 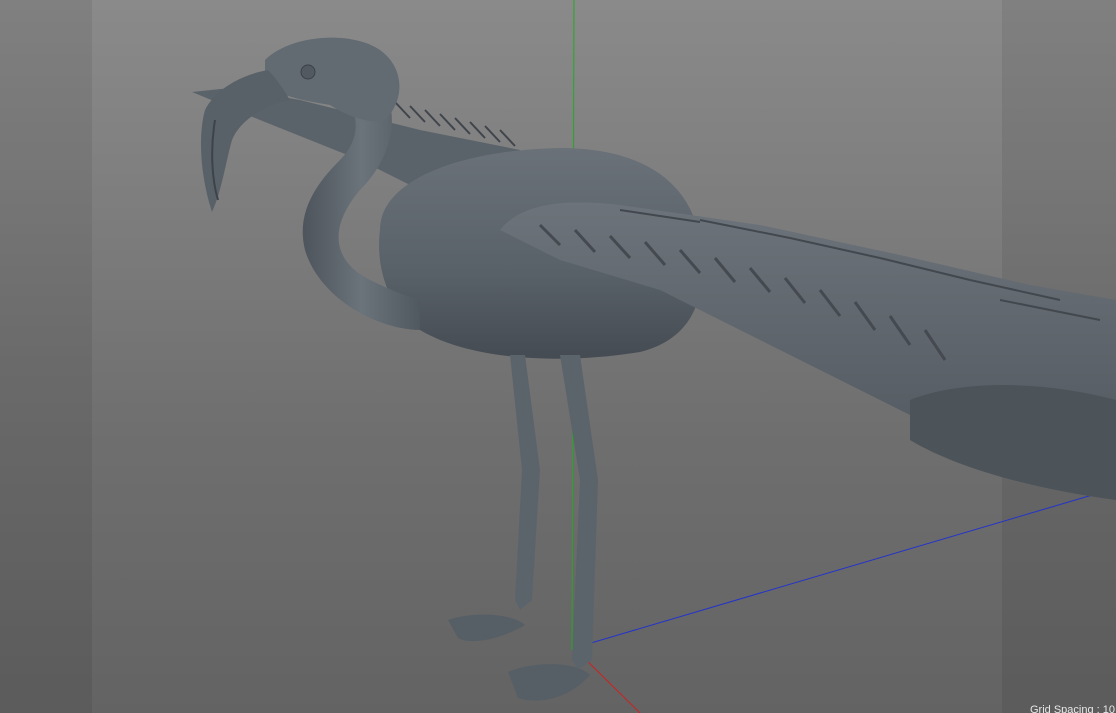 What do you see at coordinates (844, 568) in the screenshot?
I see `z-axis-line` at bounding box center [844, 568].